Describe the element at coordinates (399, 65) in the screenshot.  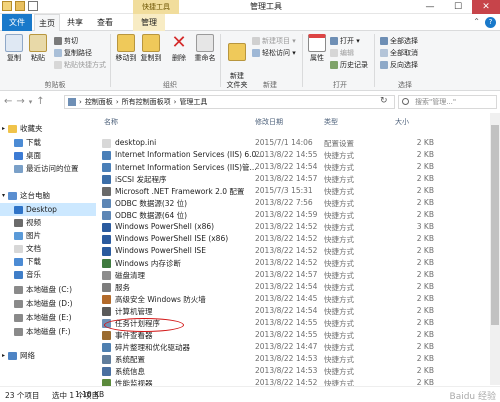
I see `invert-selection-button: 反向选择` at that location.